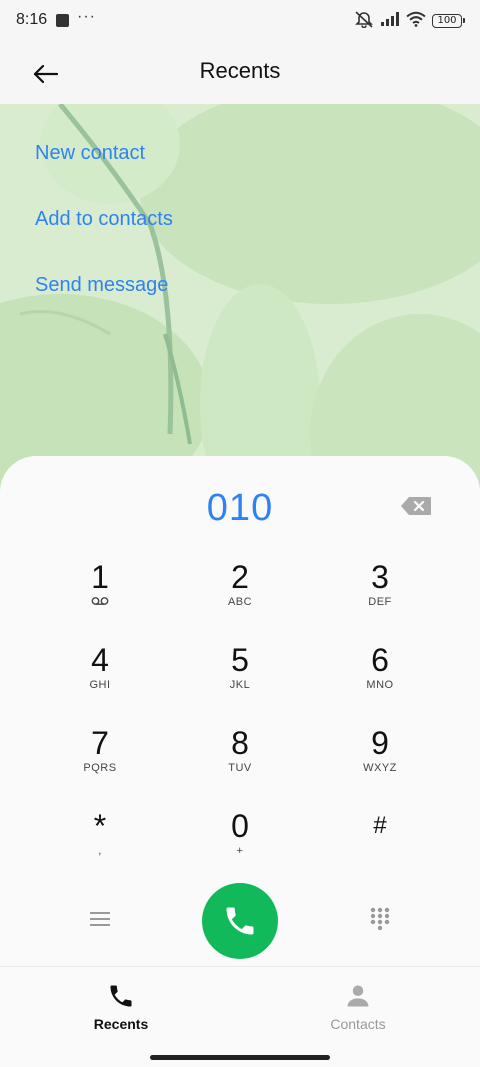  Describe the element at coordinates (380, 760) in the screenshot. I see `key-9: 9 WXYZ` at that location.